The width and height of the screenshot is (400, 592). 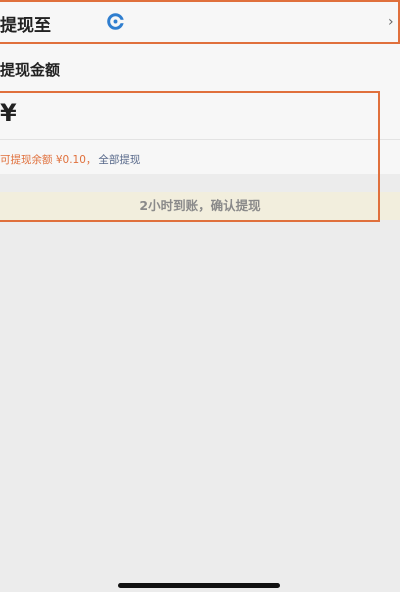 What do you see at coordinates (200, 22) in the screenshot?
I see `withdraw-destination-row: 提现至 ›` at bounding box center [200, 22].